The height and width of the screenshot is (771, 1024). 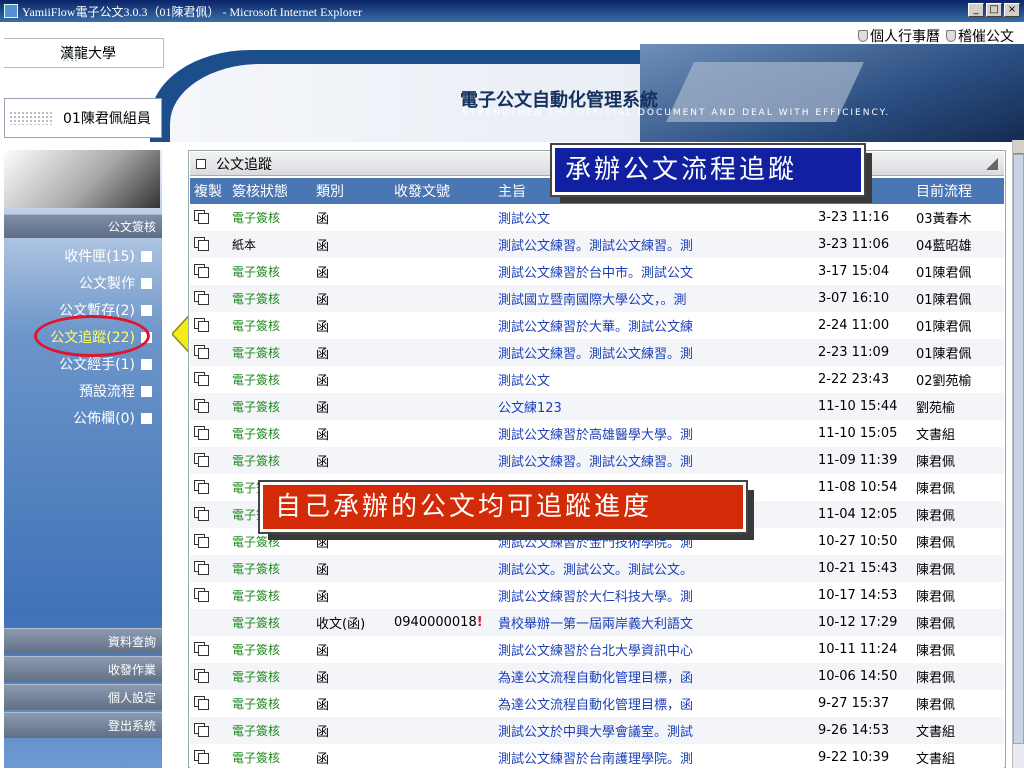 I want to click on sidebar-item-bulletin: 公佈欄(0), so click(x=112, y=418).